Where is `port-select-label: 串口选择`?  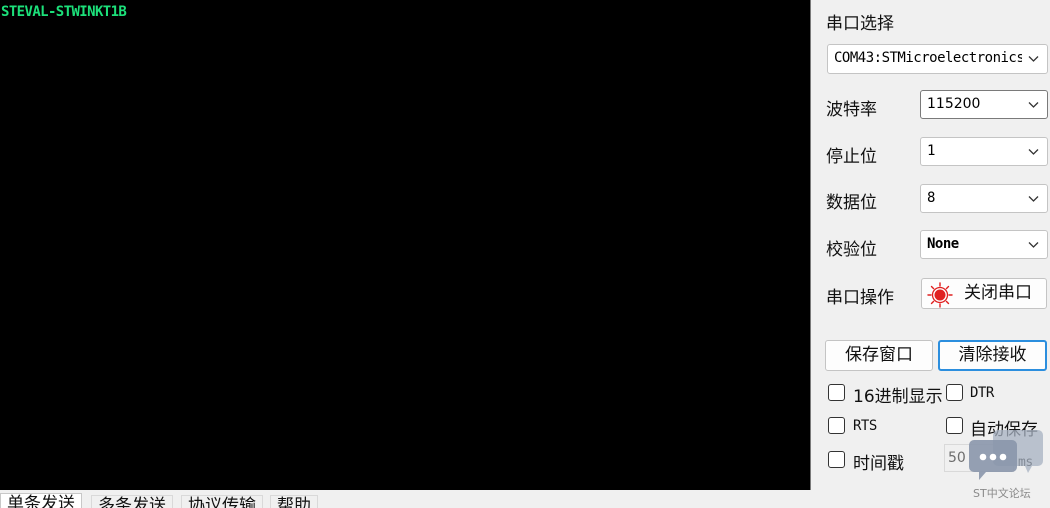
port-select-label: 串口选择 is located at coordinates (860, 24).